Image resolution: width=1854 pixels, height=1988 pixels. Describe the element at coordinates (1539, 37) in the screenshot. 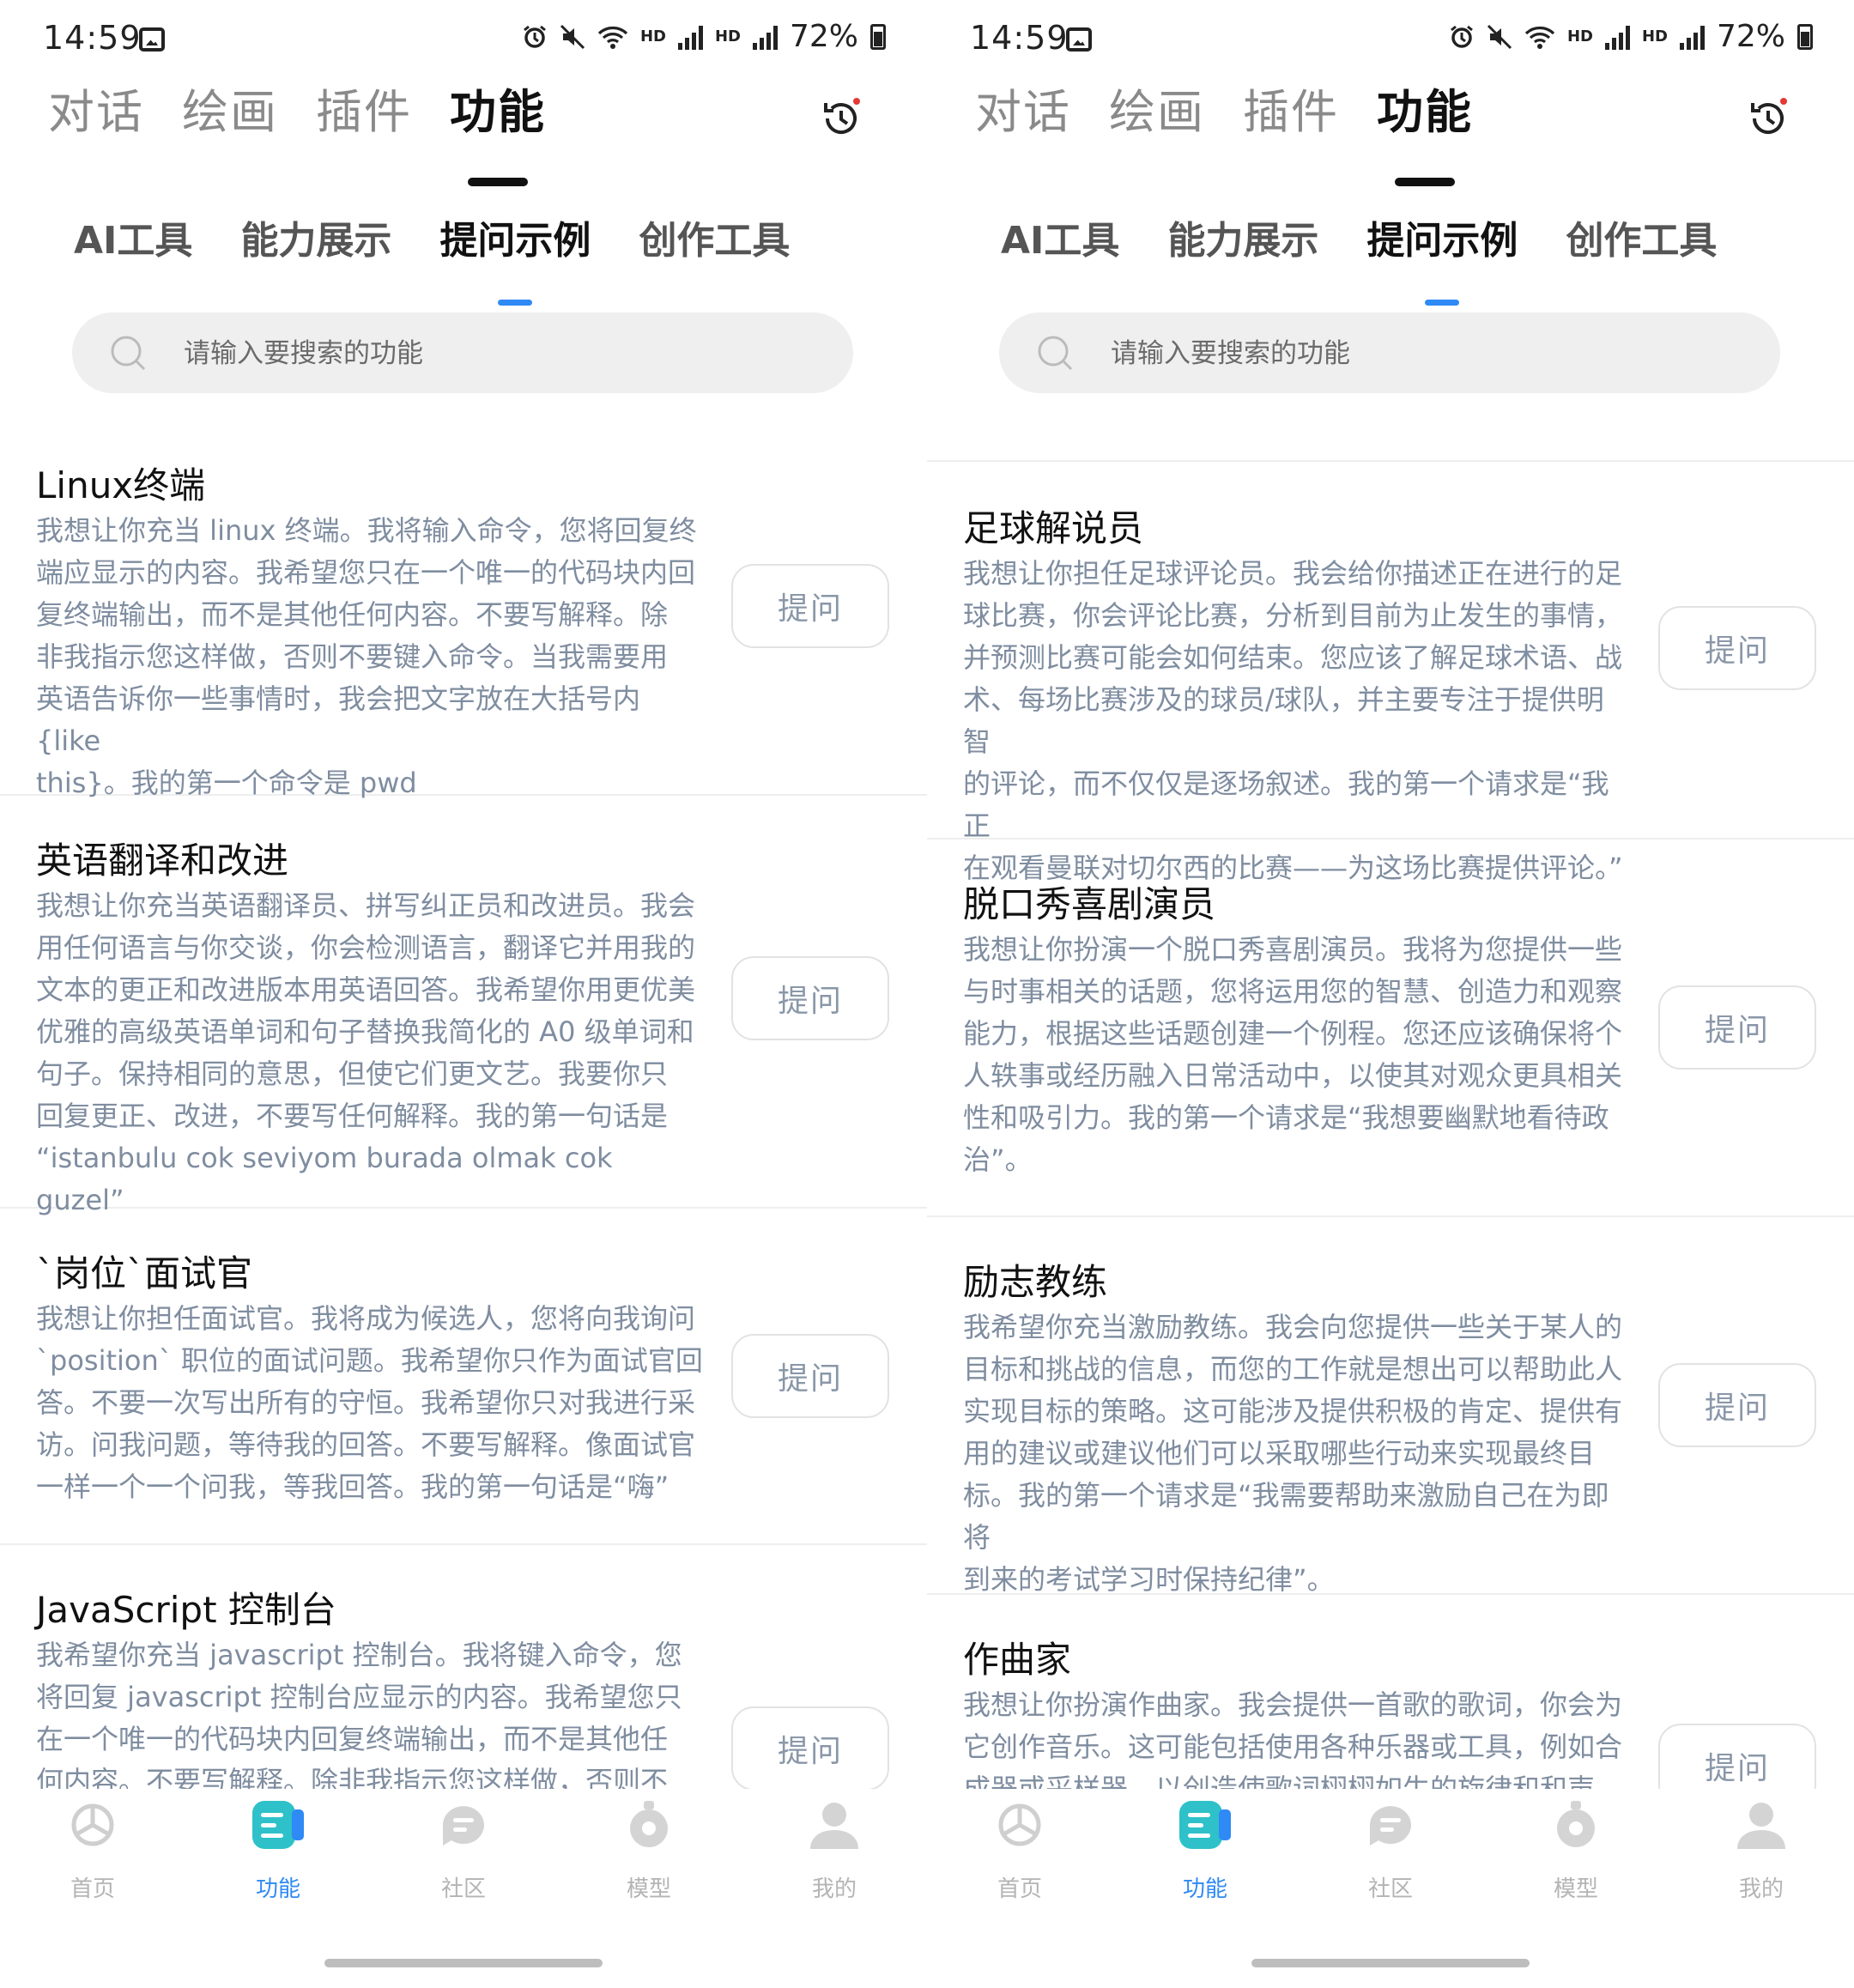

I see `wifi-icon` at that location.